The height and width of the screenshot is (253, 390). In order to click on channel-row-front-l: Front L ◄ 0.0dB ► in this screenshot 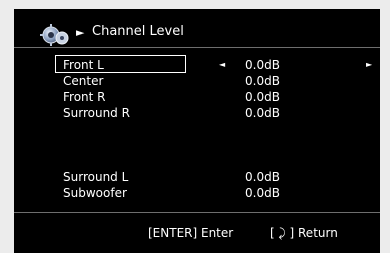, I will do `click(215, 64)`.